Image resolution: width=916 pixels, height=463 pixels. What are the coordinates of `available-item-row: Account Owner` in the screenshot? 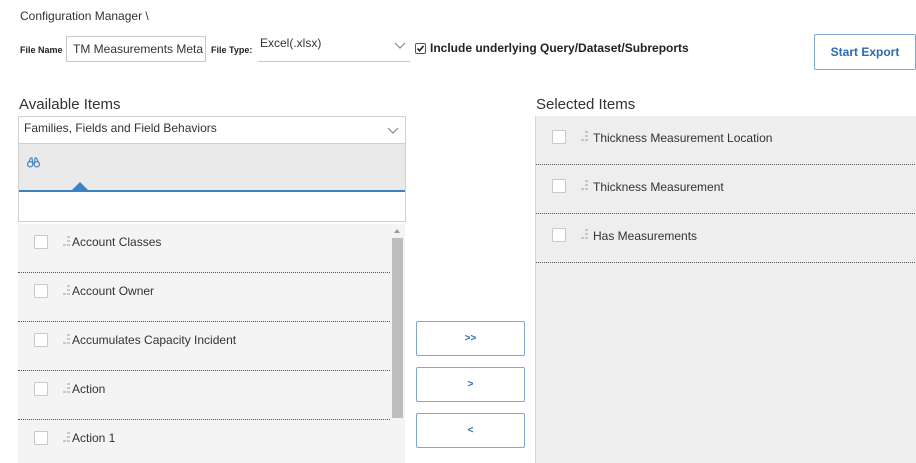 It's located at (204, 297).